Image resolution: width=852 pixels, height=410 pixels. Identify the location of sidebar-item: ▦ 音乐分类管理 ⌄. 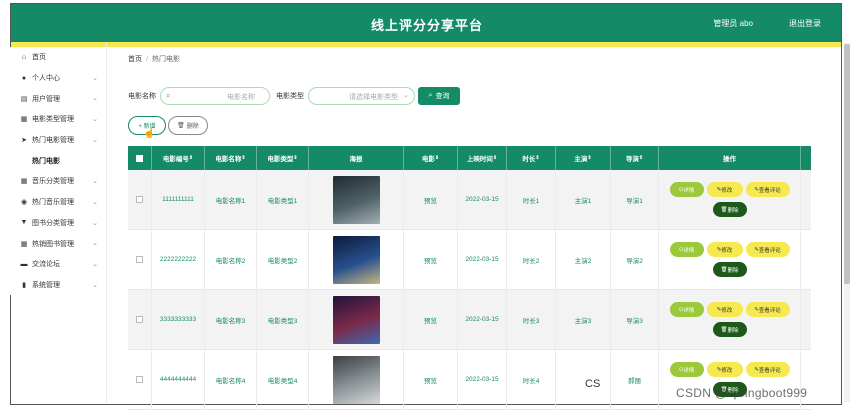
(57, 181).